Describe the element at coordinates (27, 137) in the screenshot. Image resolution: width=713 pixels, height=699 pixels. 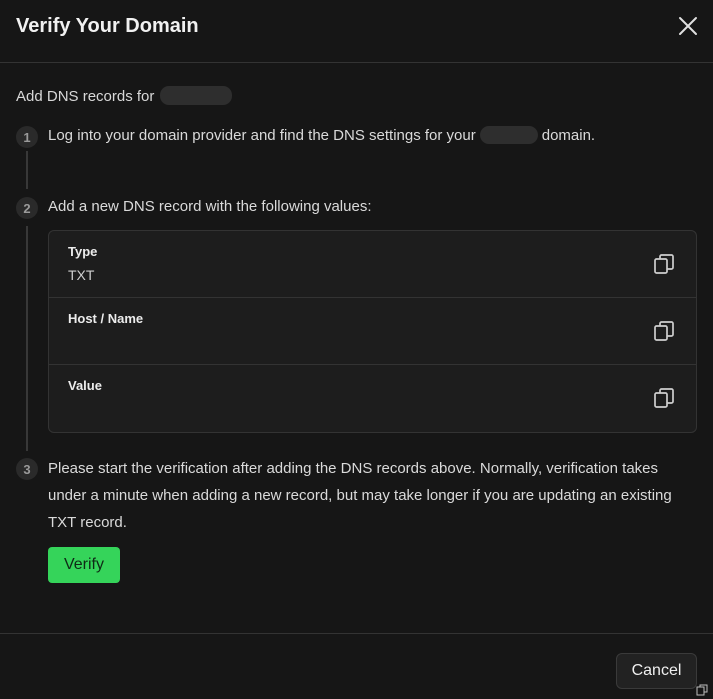
I see `step-number-1: 1` at that location.